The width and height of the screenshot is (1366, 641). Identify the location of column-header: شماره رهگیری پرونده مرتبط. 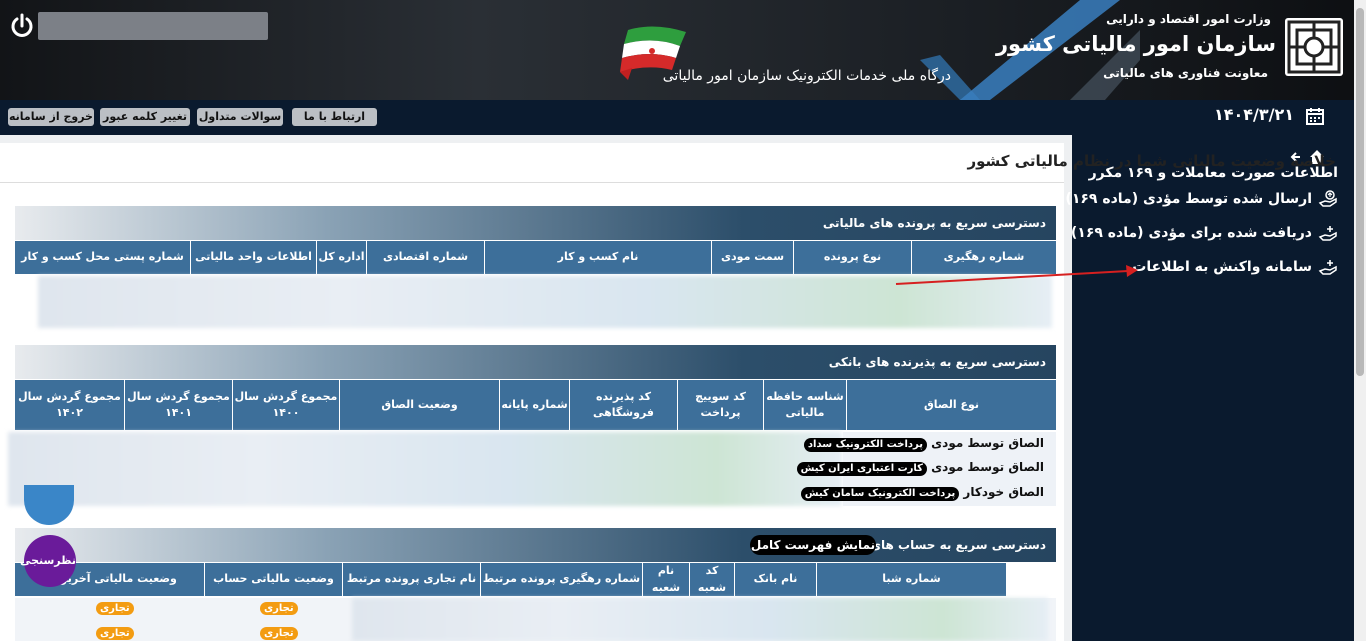
(561, 579).